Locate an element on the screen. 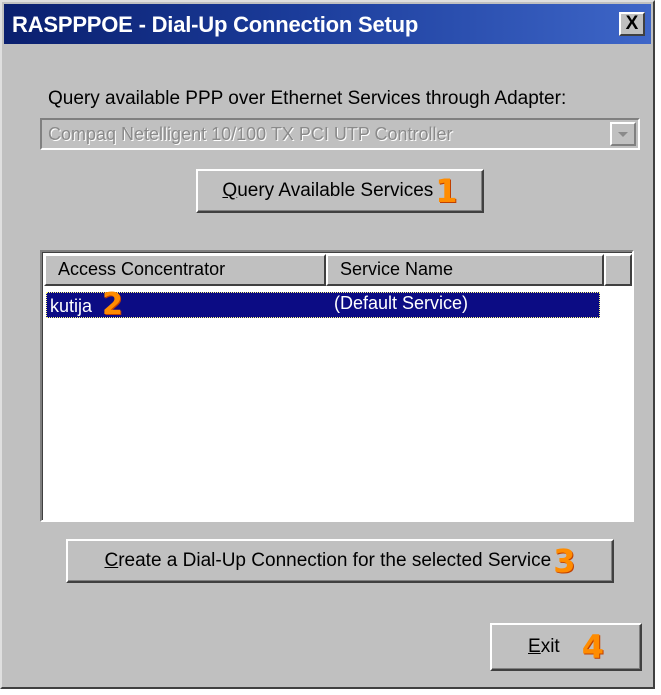  cell-access-concentrator: kutija 2 is located at coordinates (86, 304).